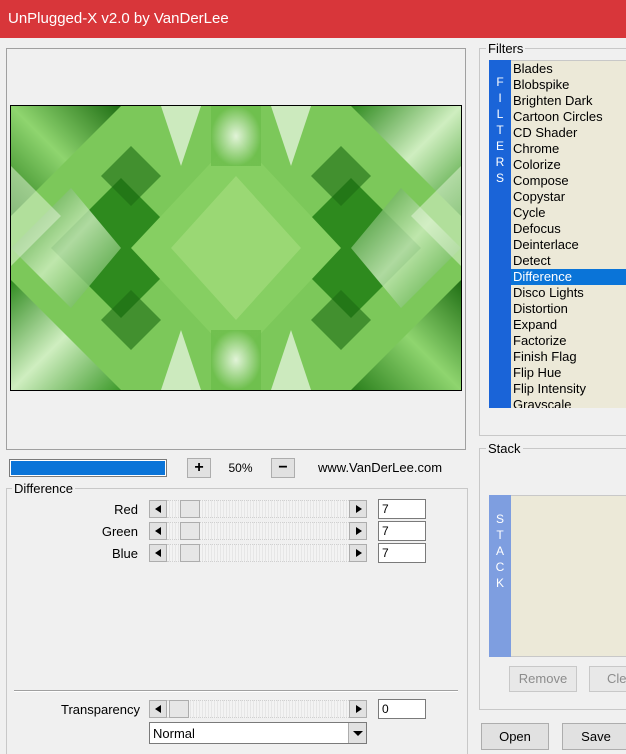 This screenshot has width=626, height=754. What do you see at coordinates (543, 679) in the screenshot?
I see `remove-button: Remove` at bounding box center [543, 679].